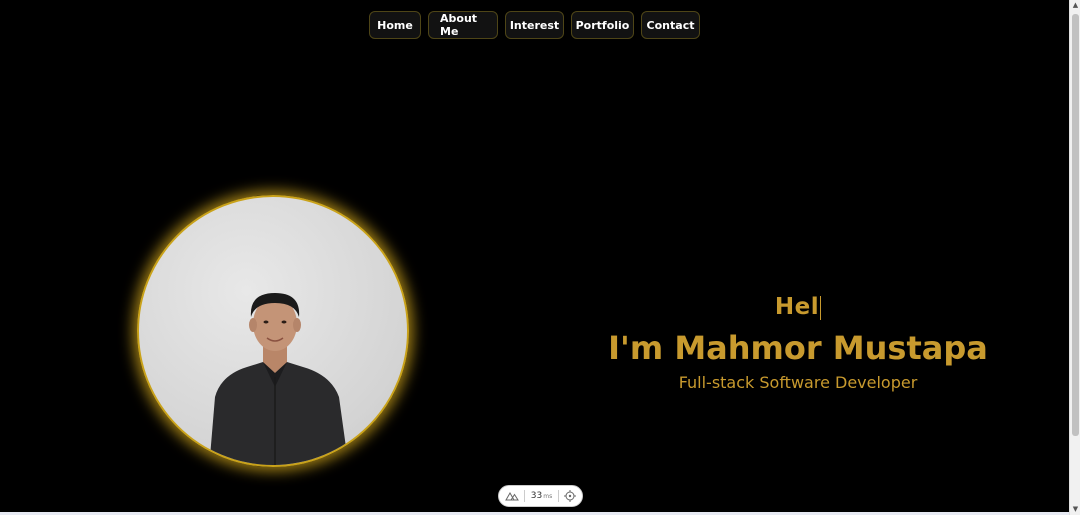 The image size is (1080, 515). I want to click on vertical-scrollbar: ▲ ▼, so click(1074, 257).